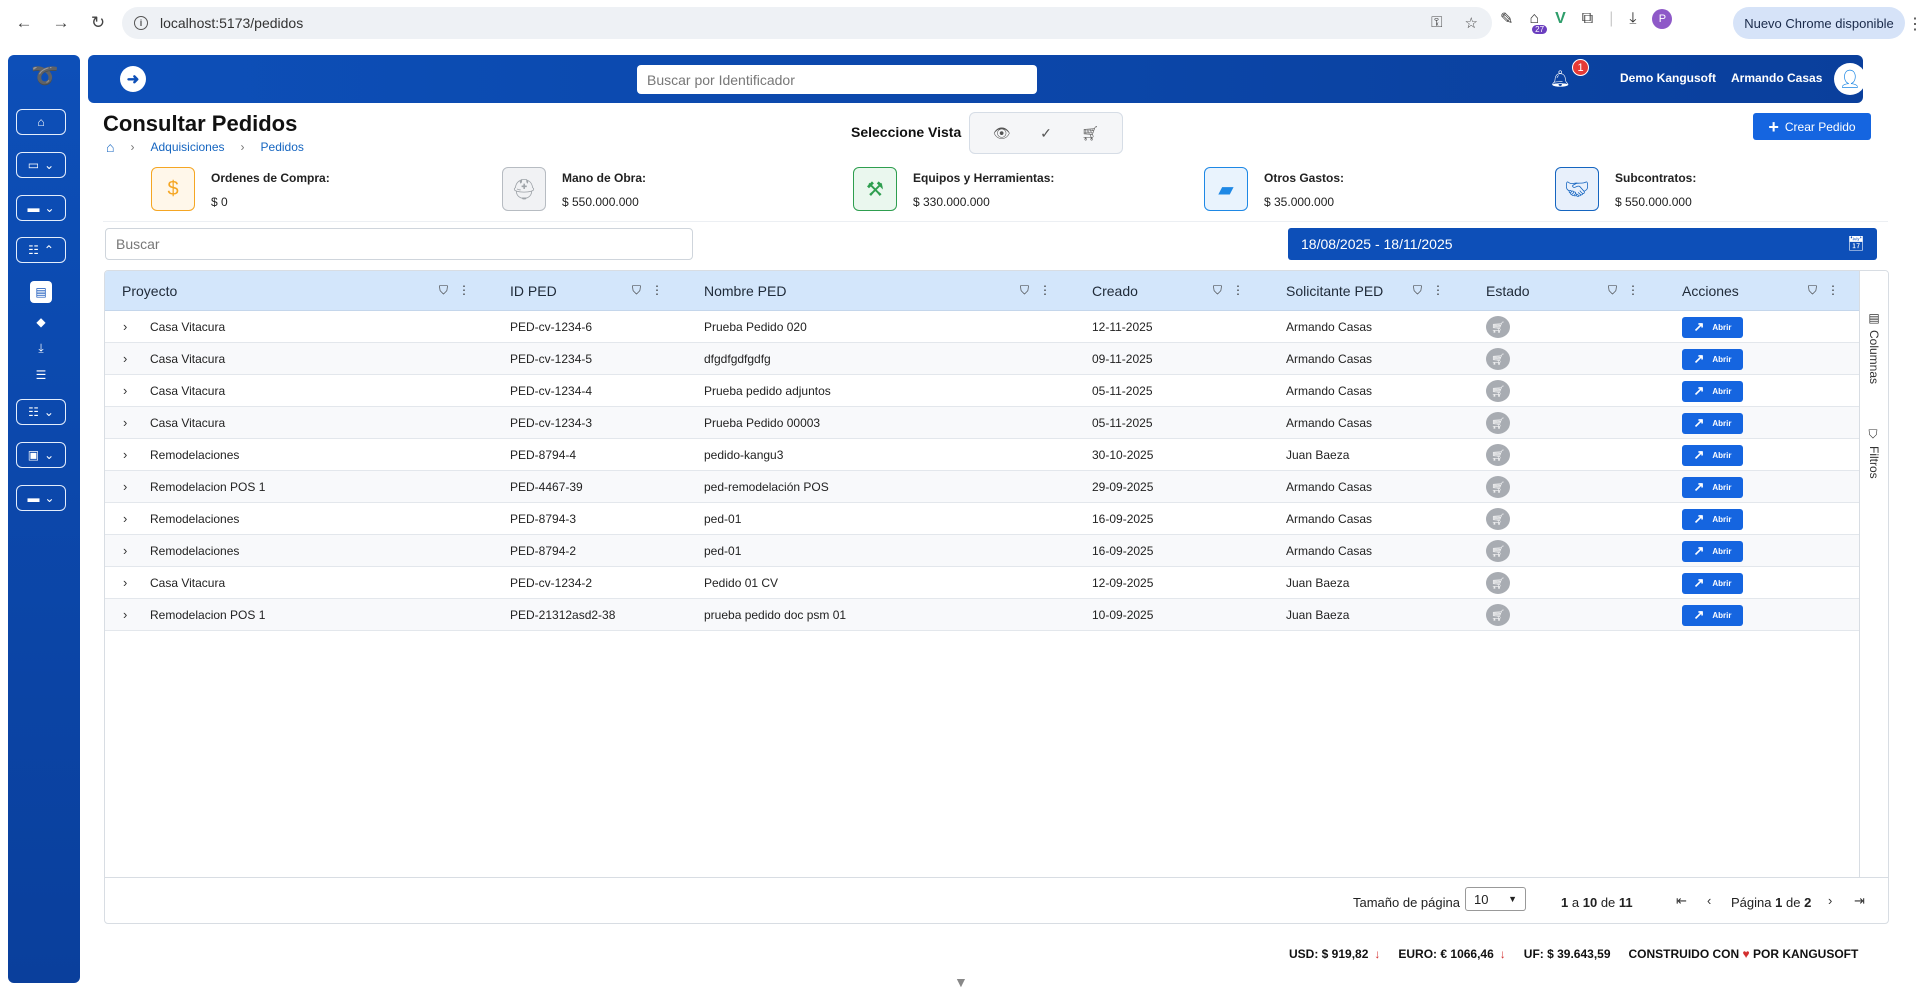  I want to click on puzzle-icon: ⧉, so click(1587, 19).